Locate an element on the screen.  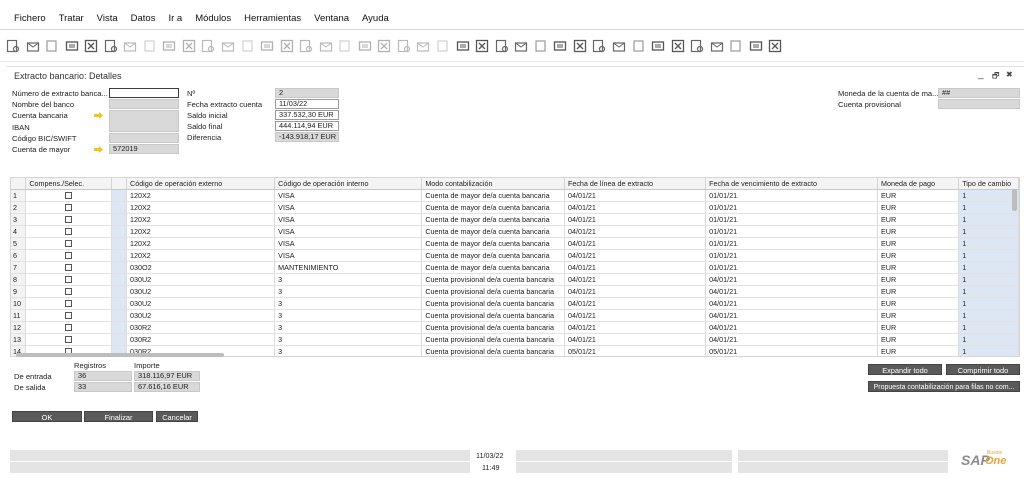
preview-icon is located at coordinates (13, 46).